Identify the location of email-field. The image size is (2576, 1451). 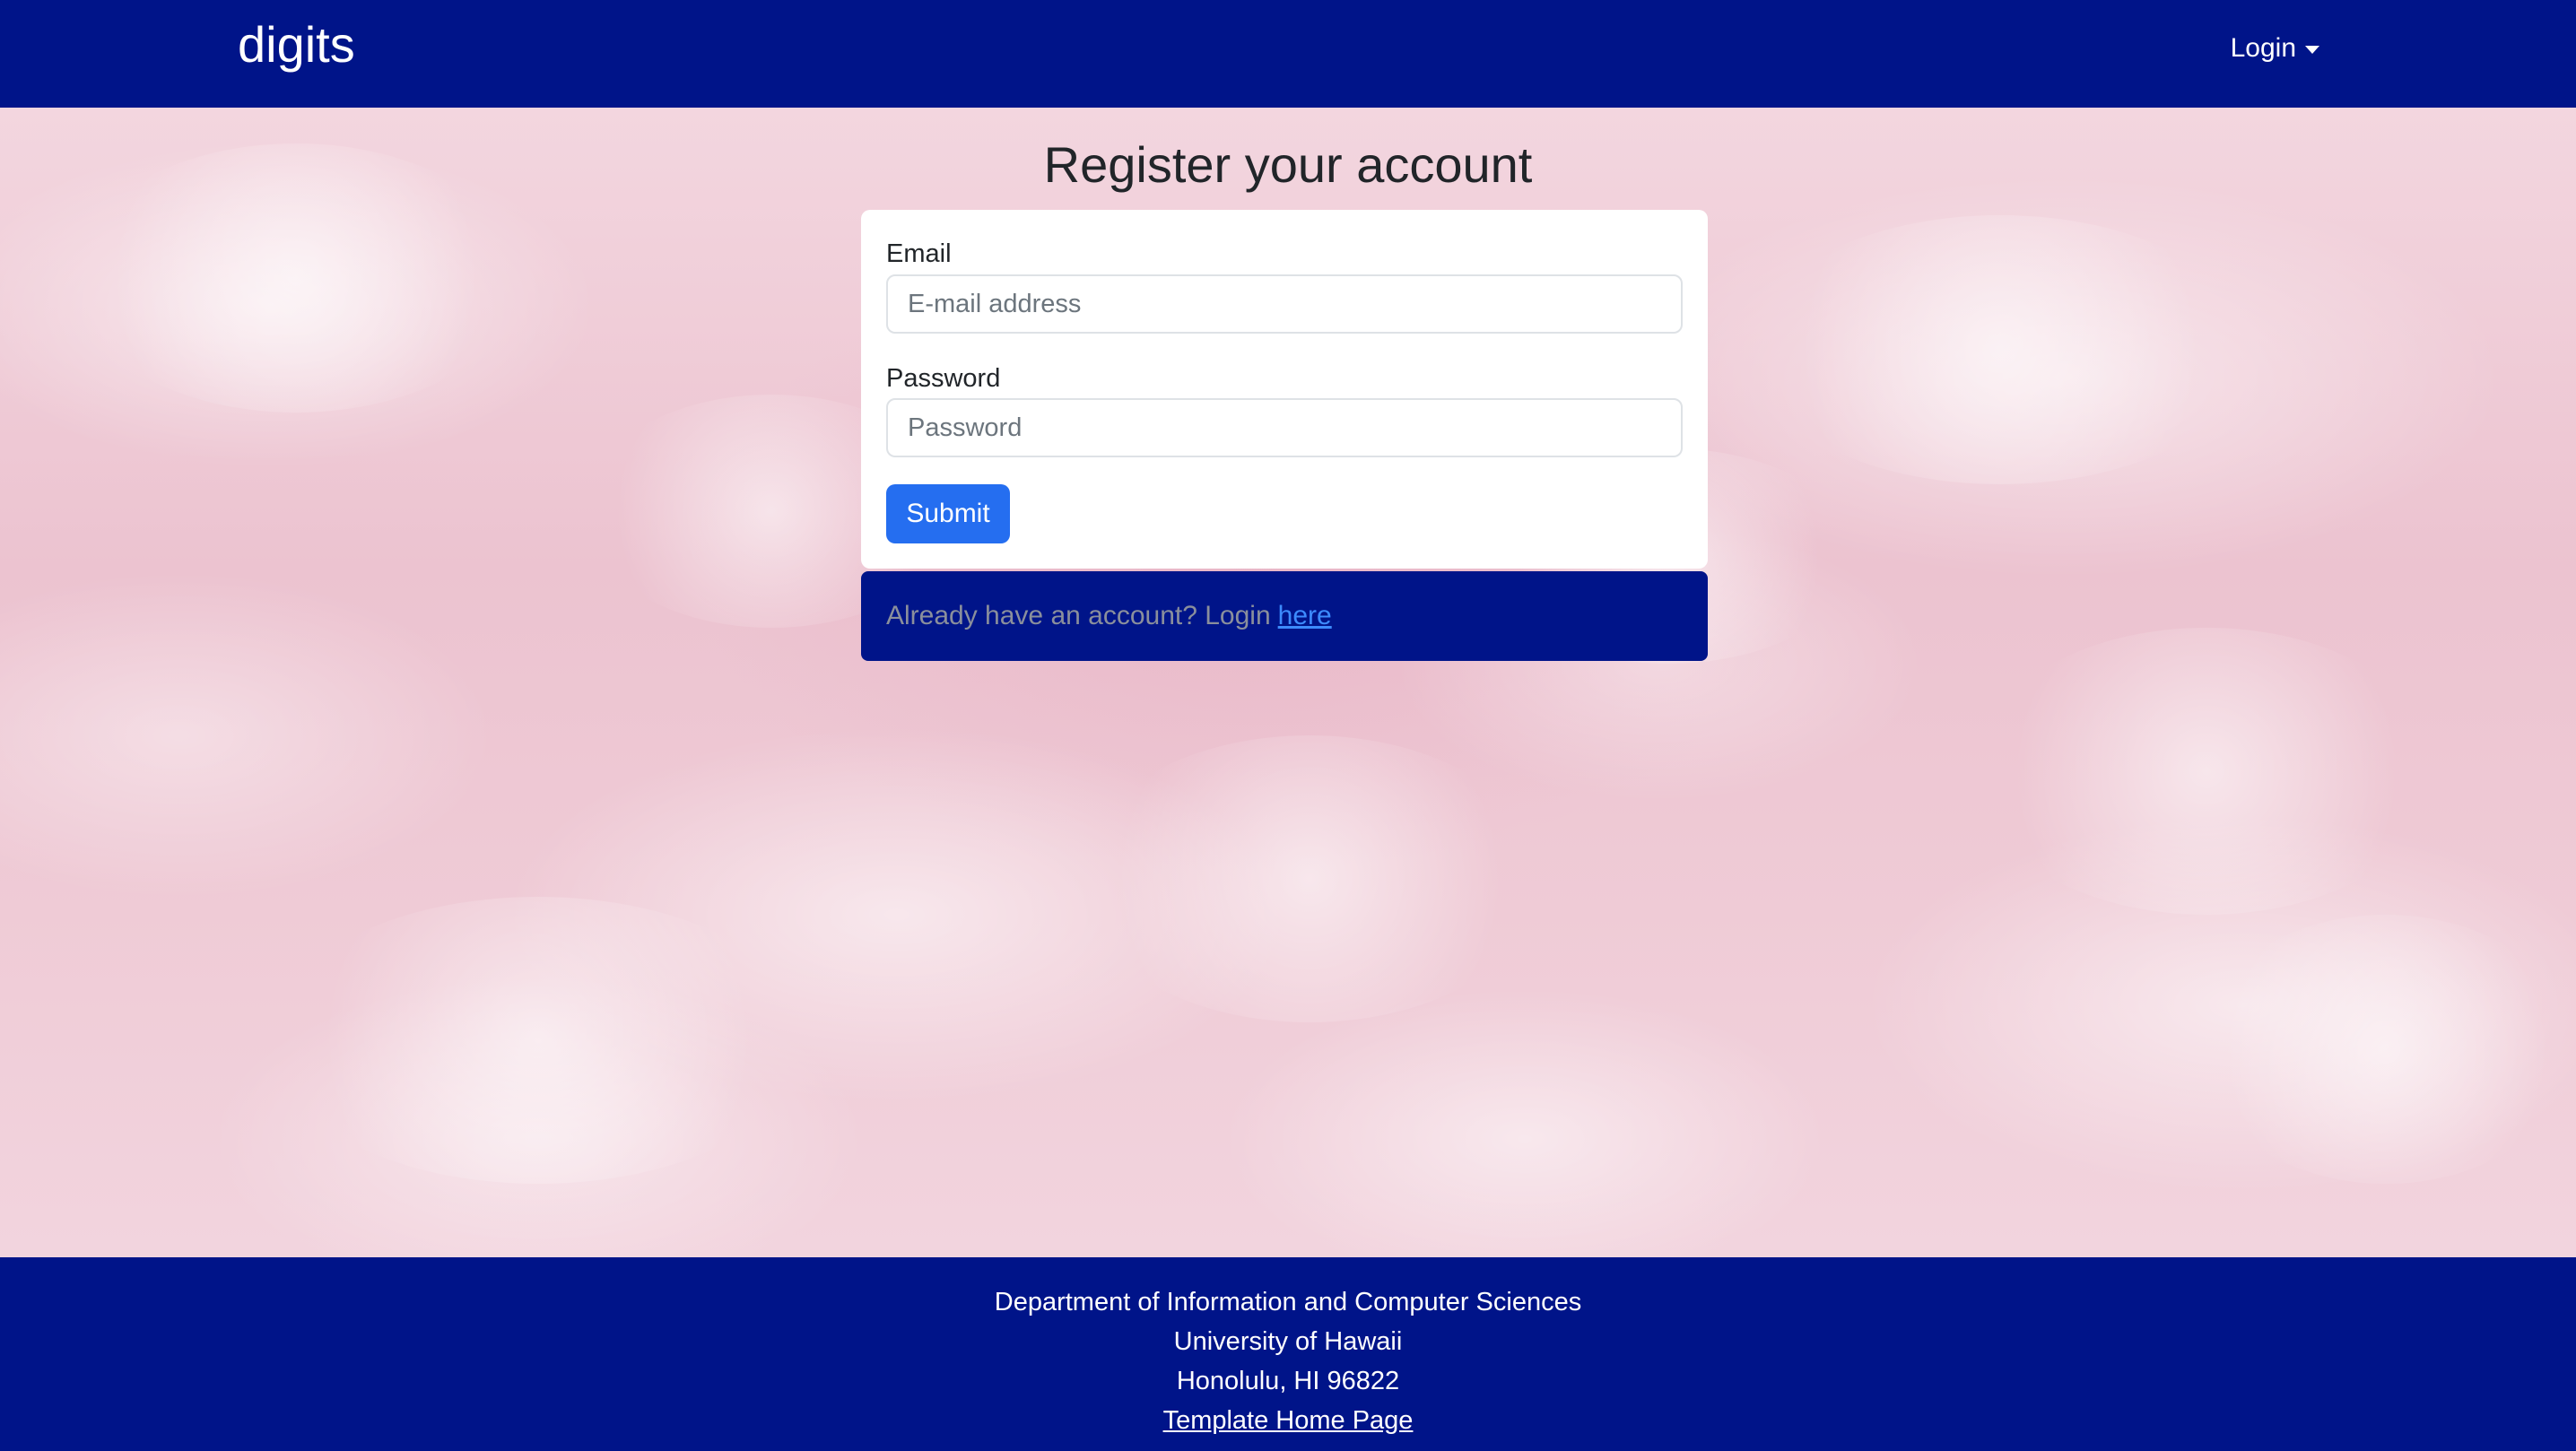
(1284, 304).